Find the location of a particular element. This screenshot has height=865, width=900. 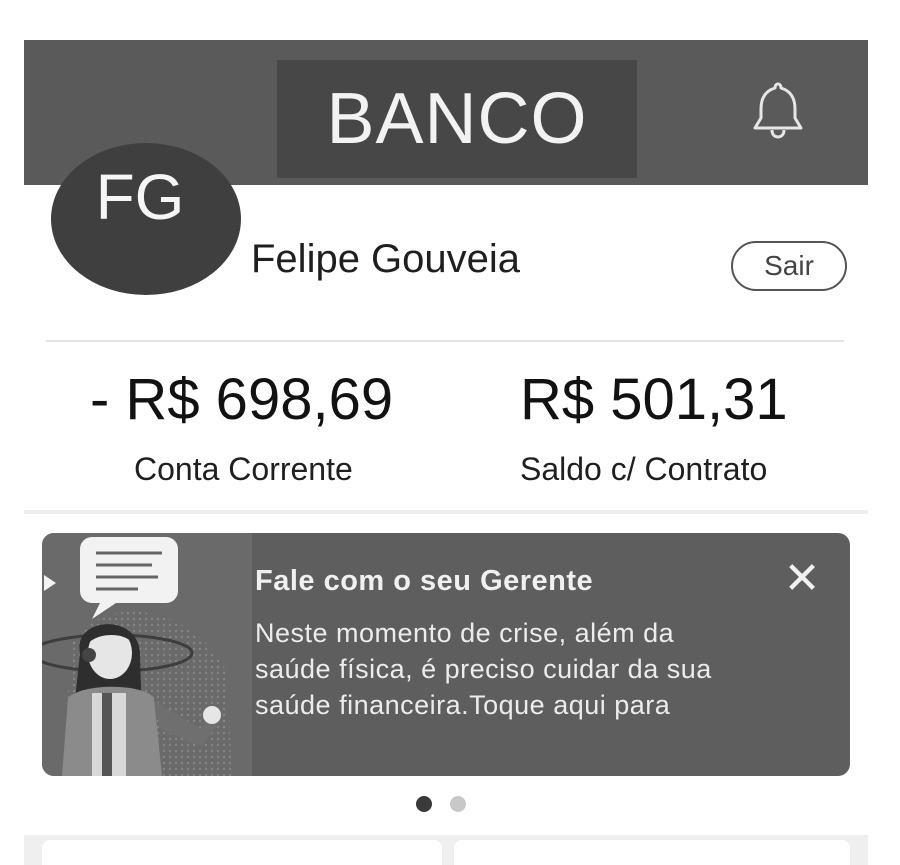

avatar-initials: FG is located at coordinates (140, 197).